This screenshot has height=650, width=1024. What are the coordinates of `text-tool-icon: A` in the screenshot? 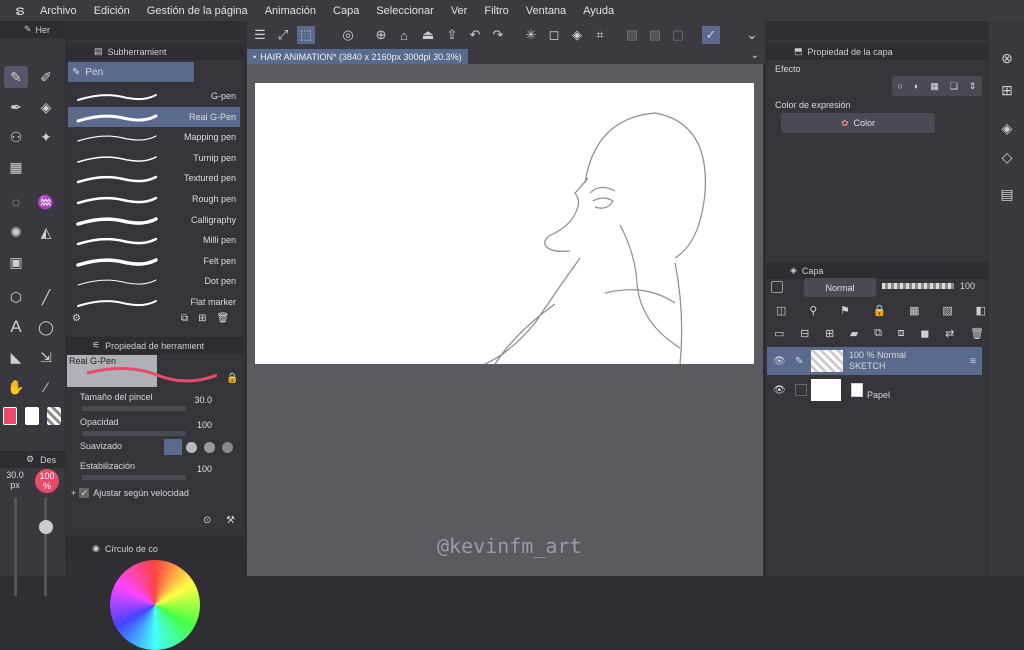 It's located at (16, 327).